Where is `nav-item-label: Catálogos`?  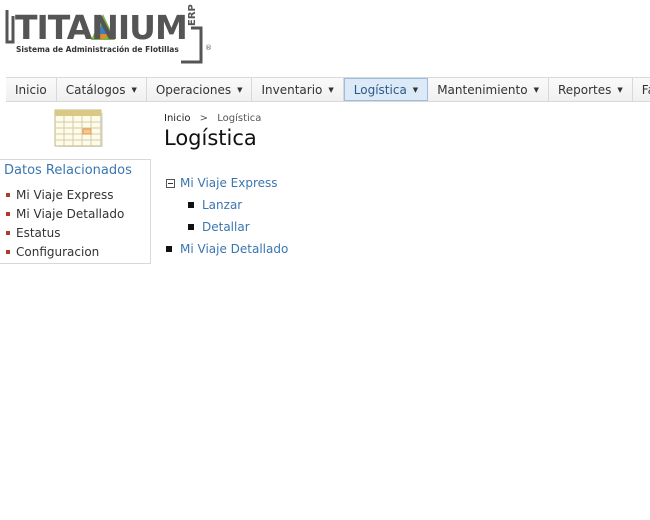 nav-item-label: Catálogos is located at coordinates (95, 89).